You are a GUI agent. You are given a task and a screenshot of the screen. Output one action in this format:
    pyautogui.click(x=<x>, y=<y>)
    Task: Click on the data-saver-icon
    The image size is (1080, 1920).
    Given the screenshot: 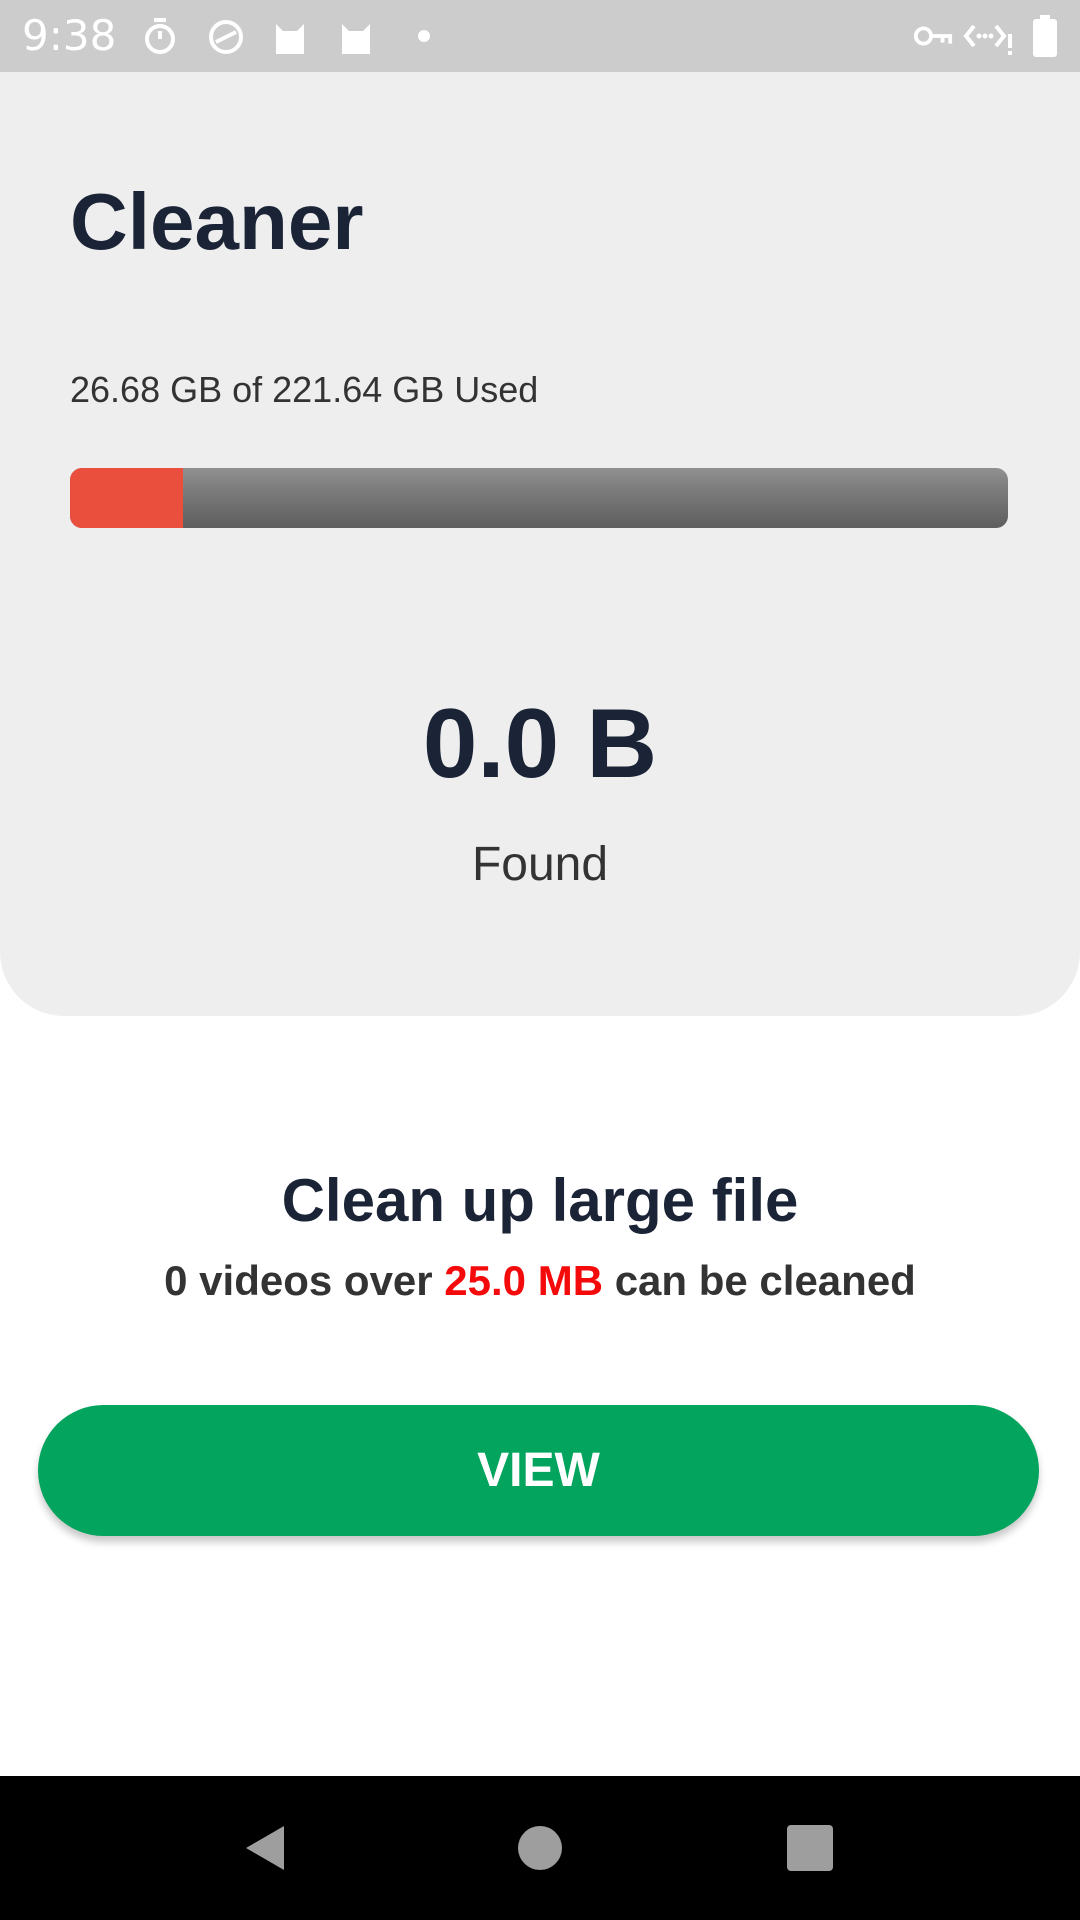 What is the action you would take?
    pyautogui.click(x=987, y=39)
    